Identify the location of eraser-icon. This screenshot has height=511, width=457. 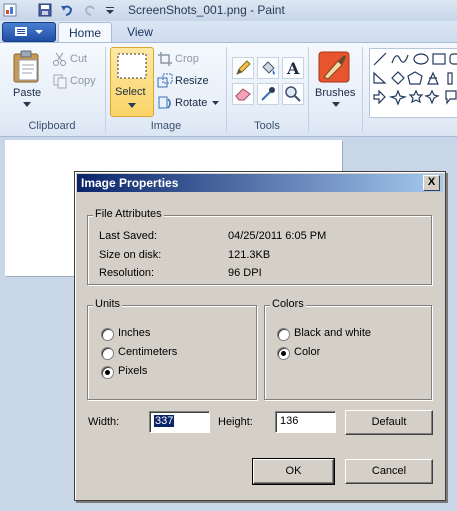
(243, 94).